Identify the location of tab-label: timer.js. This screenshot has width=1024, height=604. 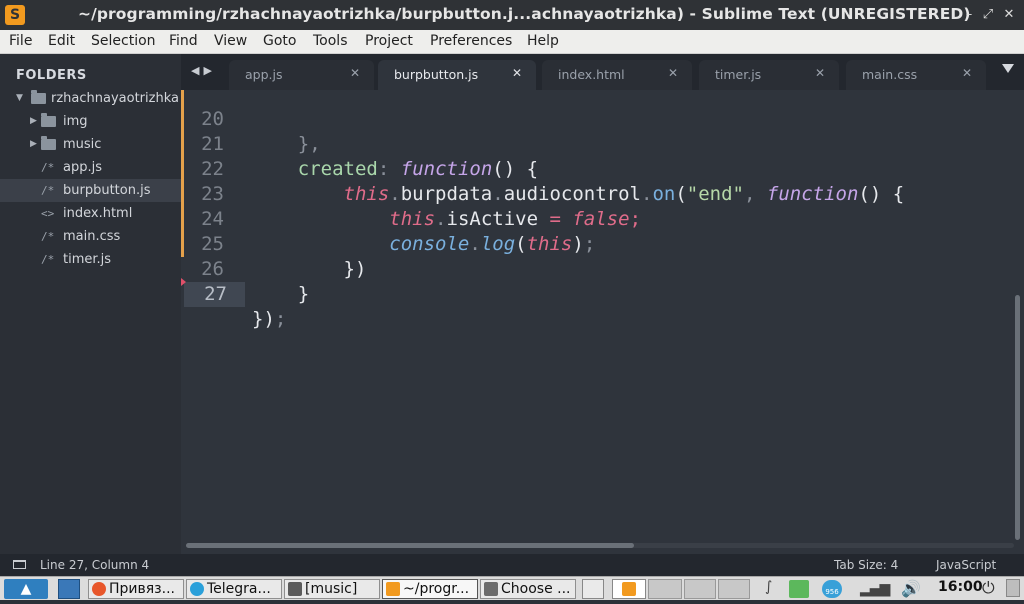
(738, 74).